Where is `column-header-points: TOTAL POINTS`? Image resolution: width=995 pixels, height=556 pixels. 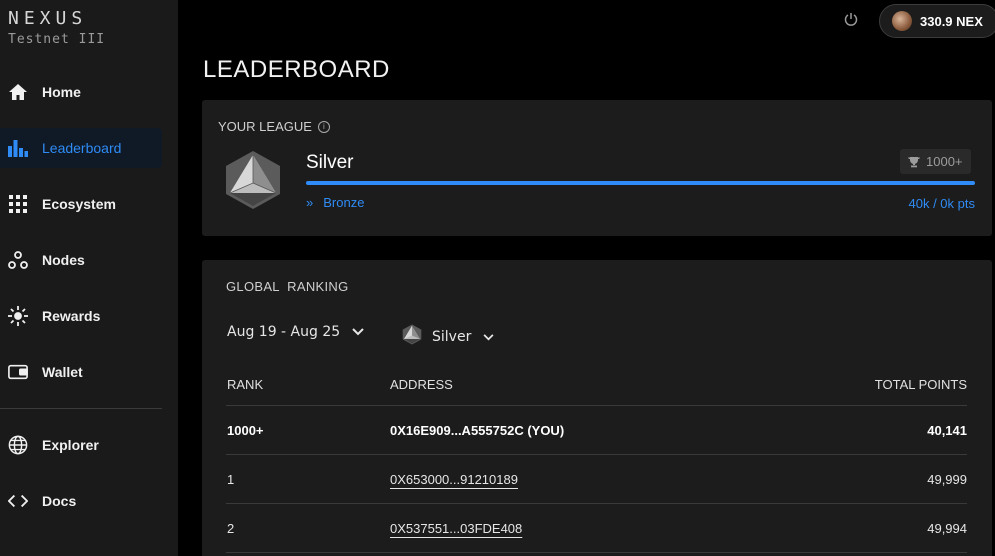 column-header-points: TOTAL POINTS is located at coordinates (920, 384).